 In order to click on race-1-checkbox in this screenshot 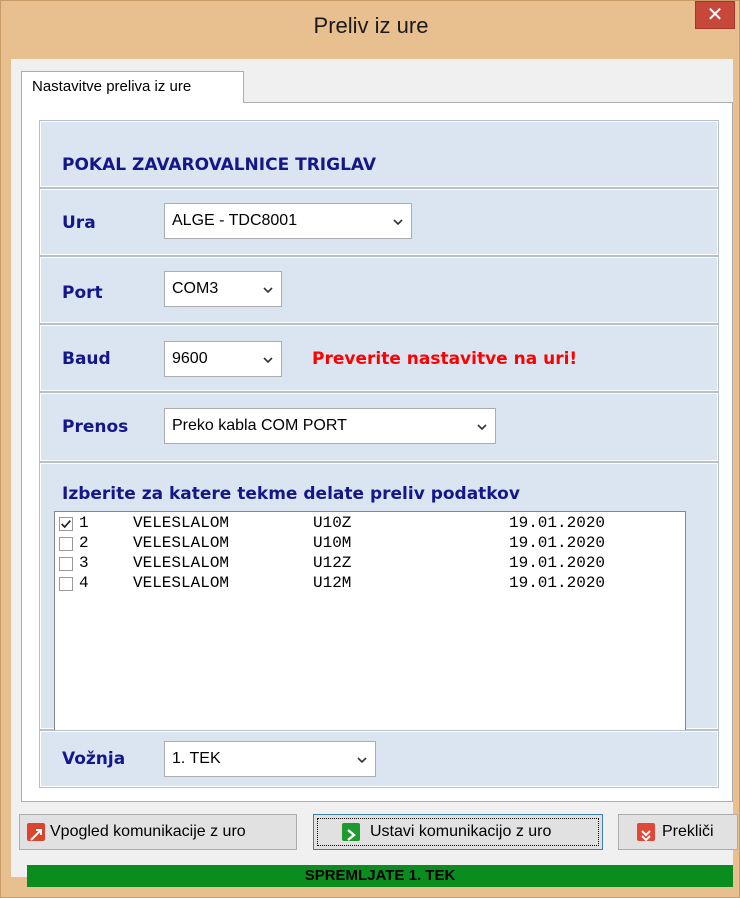, I will do `click(66, 524)`.